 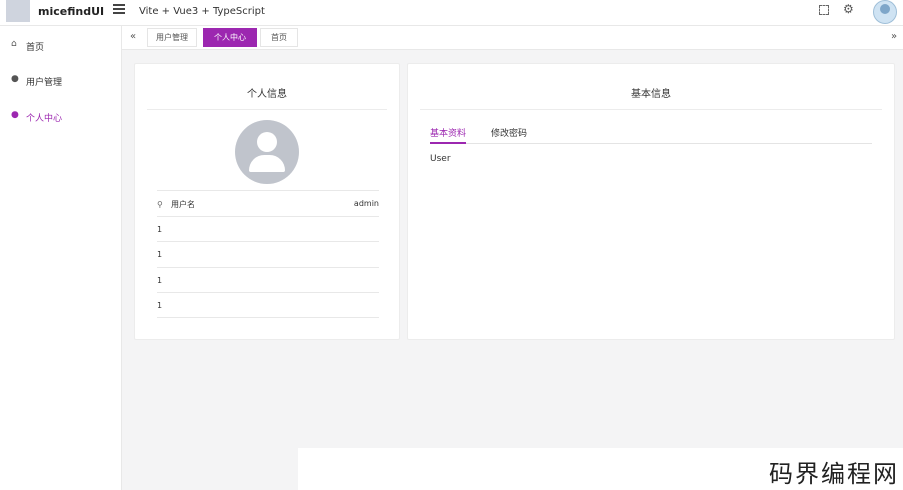 I want to click on sidebar-item-home: ⌂ 首页, so click(x=61, y=46).